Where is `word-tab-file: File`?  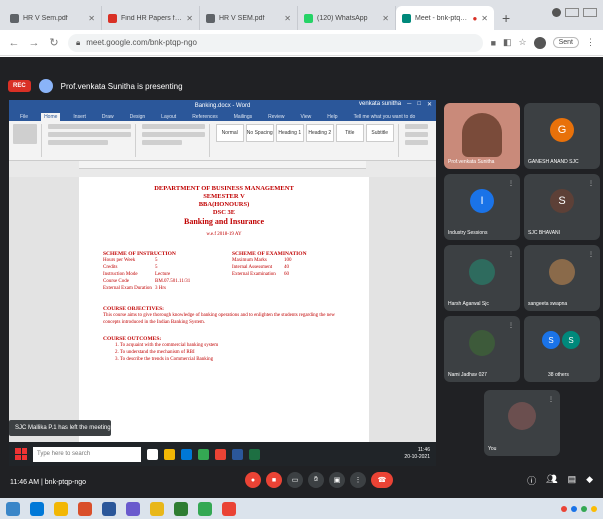
word-tab-file: File is located at coordinates (24, 117).